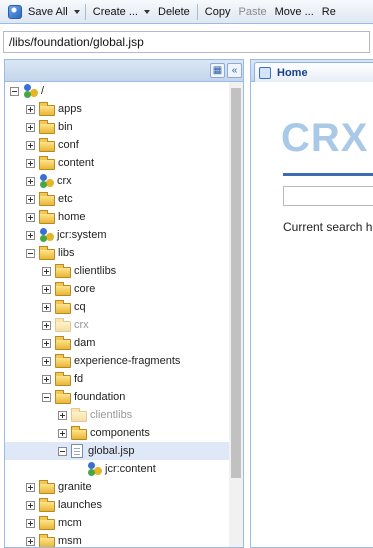 The width and height of the screenshot is (373, 548). I want to click on tree-node-label: /, so click(43, 91).